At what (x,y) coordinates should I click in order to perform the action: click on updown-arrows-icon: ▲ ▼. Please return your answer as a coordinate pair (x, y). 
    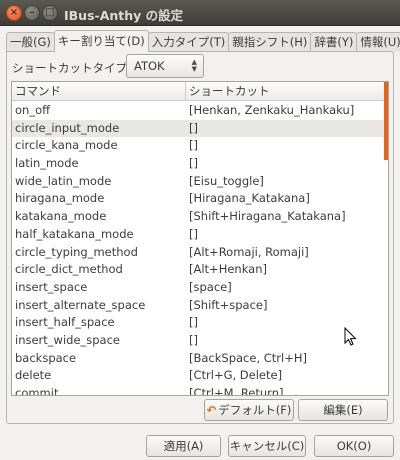
    Looking at the image, I should click on (194, 65).